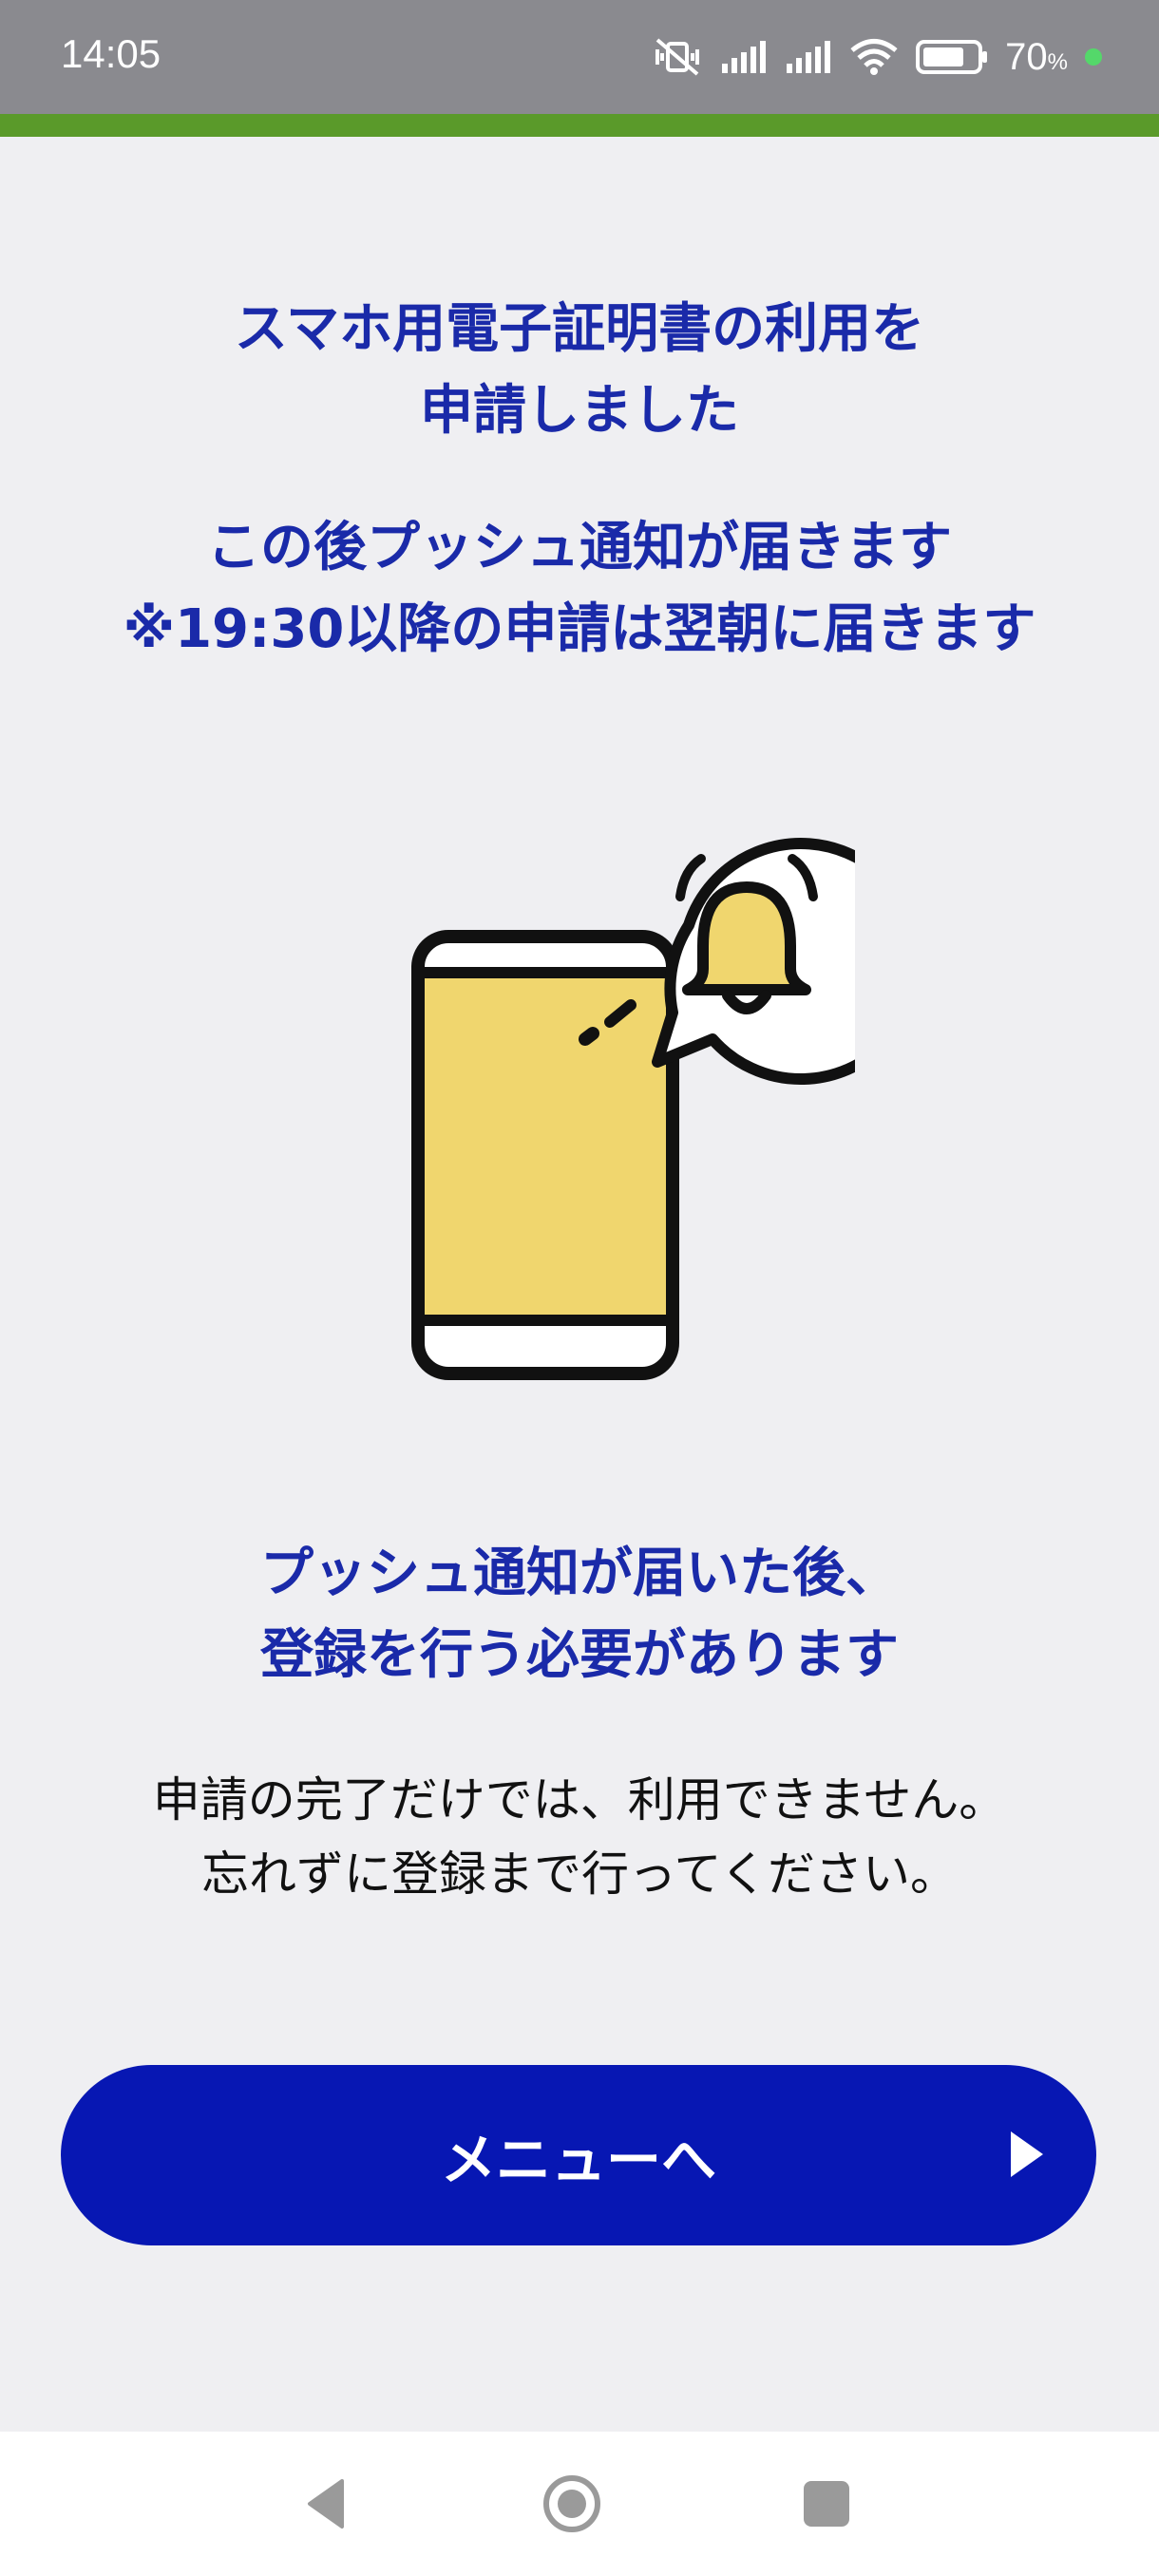  Describe the element at coordinates (874, 57) in the screenshot. I see `wifi-icon` at that location.